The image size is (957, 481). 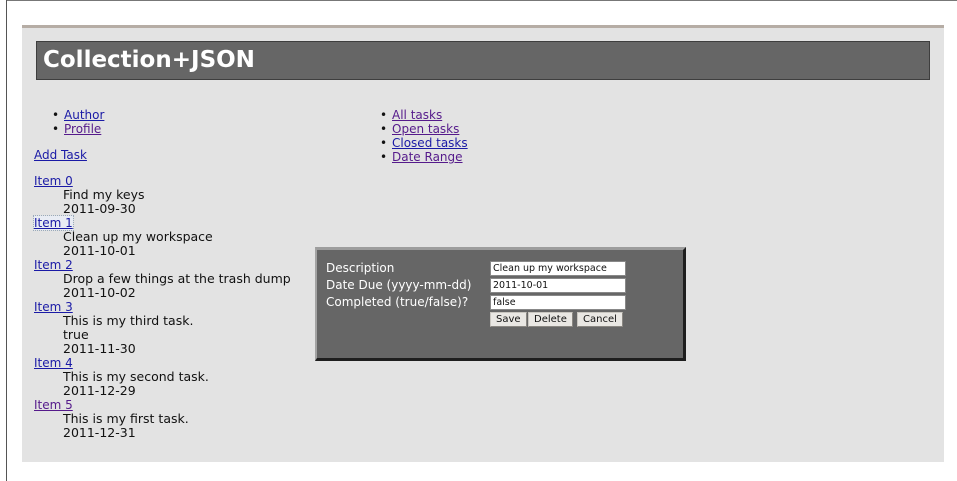 I want to click on description-label: Description, so click(x=360, y=268).